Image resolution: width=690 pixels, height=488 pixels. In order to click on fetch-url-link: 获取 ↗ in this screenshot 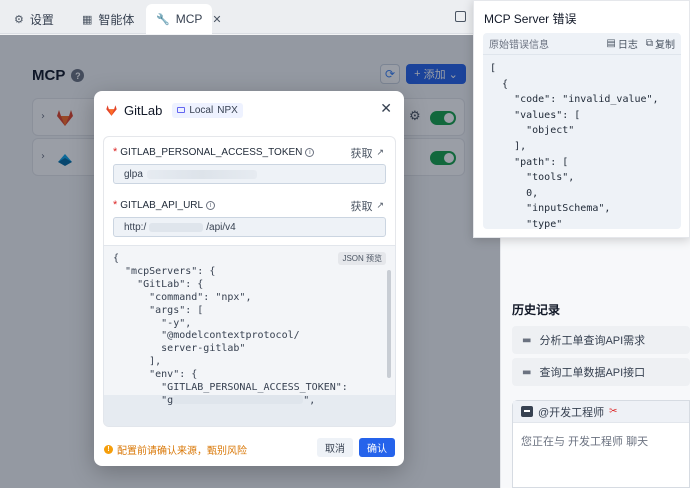, I will do `click(367, 206)`.